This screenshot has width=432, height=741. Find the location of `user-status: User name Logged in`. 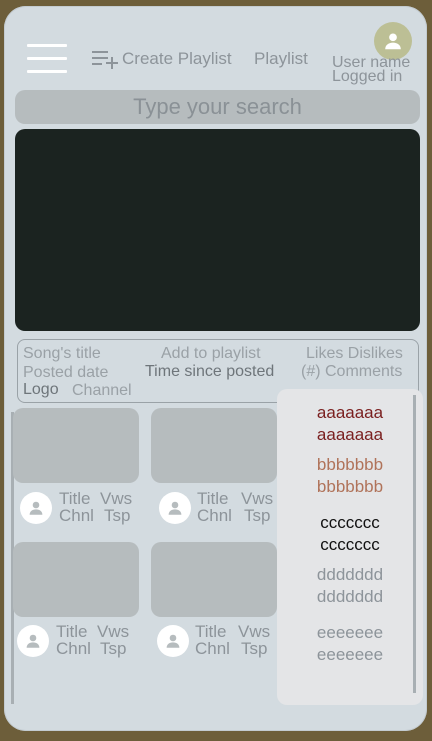

user-status: User name Logged in is located at coordinates (379, 70).